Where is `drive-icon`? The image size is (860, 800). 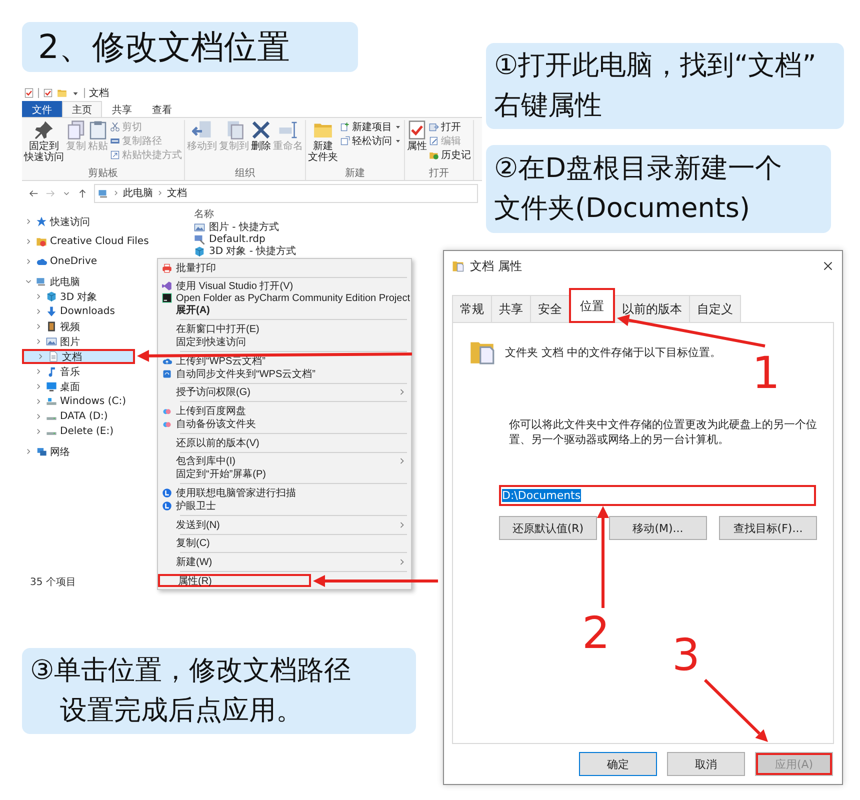 drive-icon is located at coordinates (51, 401).